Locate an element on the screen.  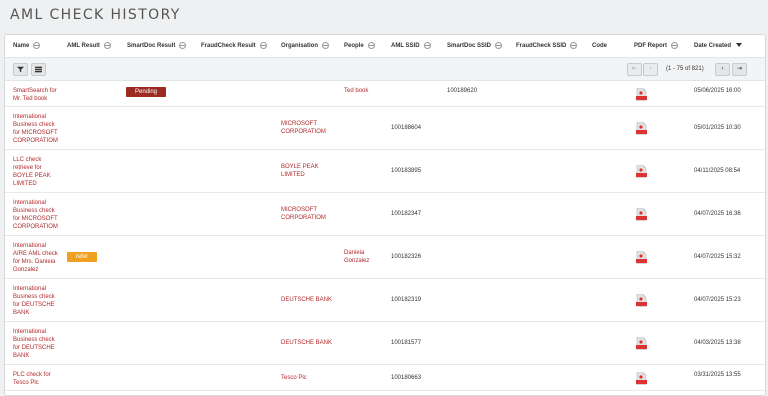
column-header-organisation: Organisation is located at coordinates (305, 46).